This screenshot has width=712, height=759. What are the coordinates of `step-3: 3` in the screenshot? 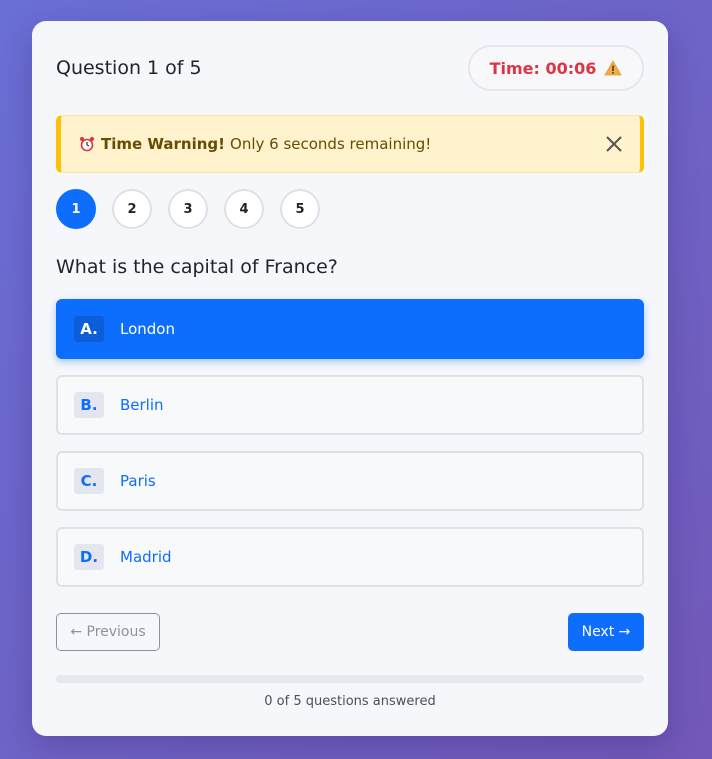 It's located at (188, 209).